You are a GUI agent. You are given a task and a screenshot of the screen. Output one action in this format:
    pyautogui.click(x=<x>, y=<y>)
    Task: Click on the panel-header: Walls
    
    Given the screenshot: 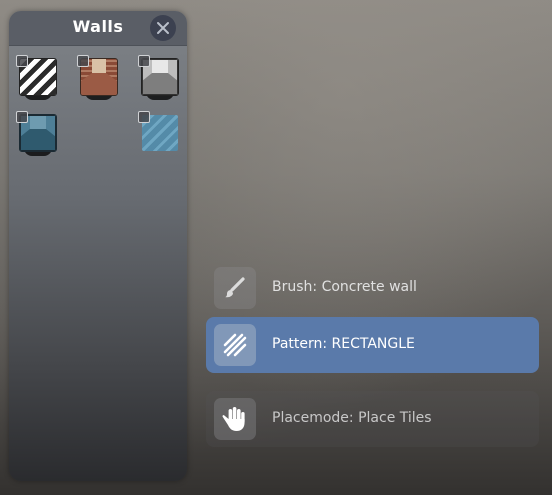 What is the action you would take?
    pyautogui.click(x=98, y=28)
    